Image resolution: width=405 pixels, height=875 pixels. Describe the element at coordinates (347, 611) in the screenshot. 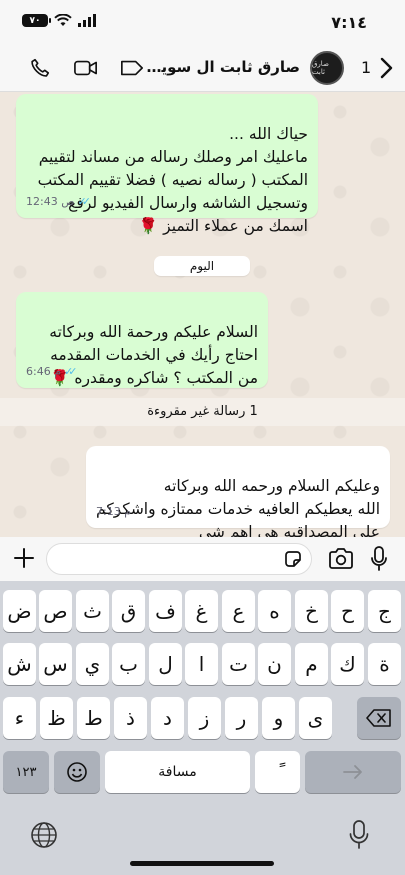

I see `key: ح` at that location.